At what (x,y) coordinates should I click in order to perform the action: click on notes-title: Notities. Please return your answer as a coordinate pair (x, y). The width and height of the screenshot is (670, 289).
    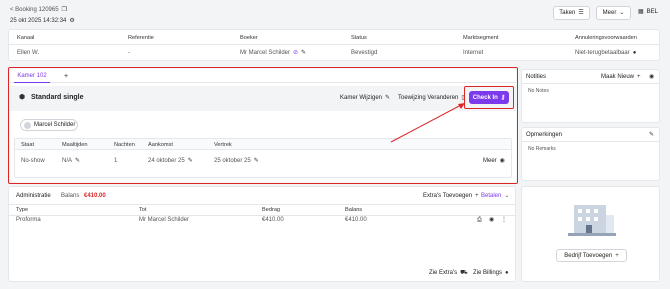
    Looking at the image, I should click on (536, 77).